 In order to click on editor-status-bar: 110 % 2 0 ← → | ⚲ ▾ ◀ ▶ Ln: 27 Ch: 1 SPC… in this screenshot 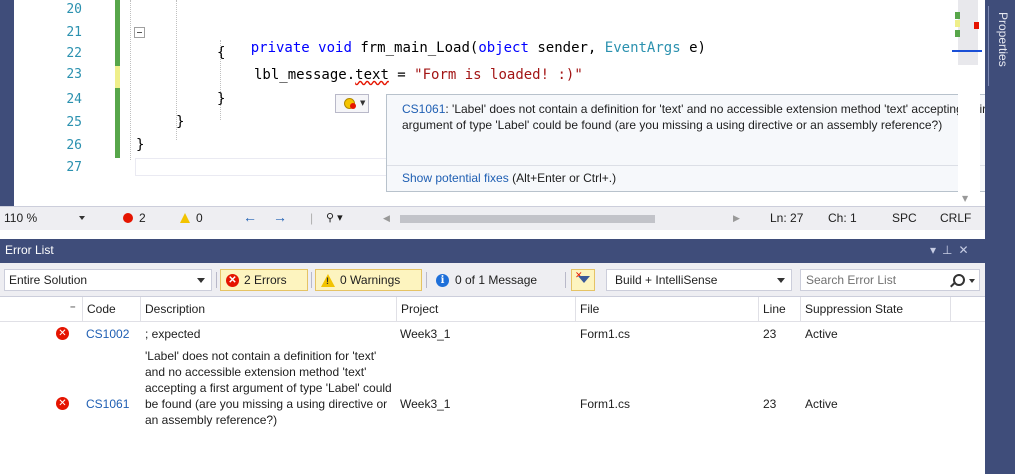, I will do `click(492, 218)`.